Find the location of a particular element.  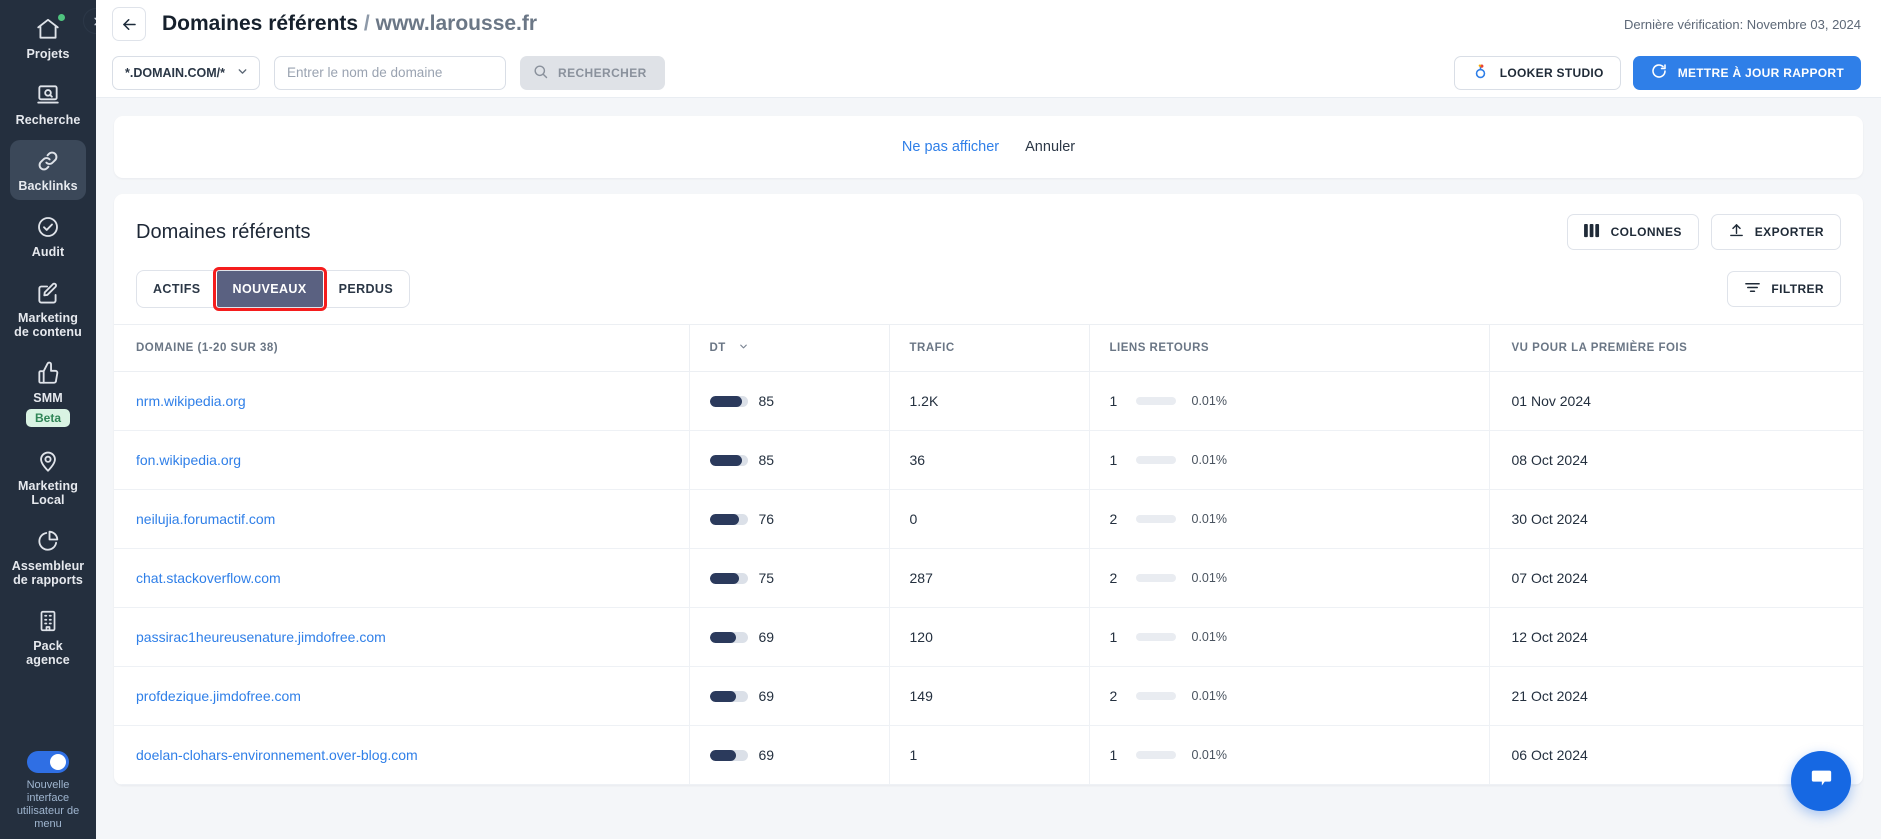

sidebar-item-label: Assembleur de rapports is located at coordinates (48, 573).